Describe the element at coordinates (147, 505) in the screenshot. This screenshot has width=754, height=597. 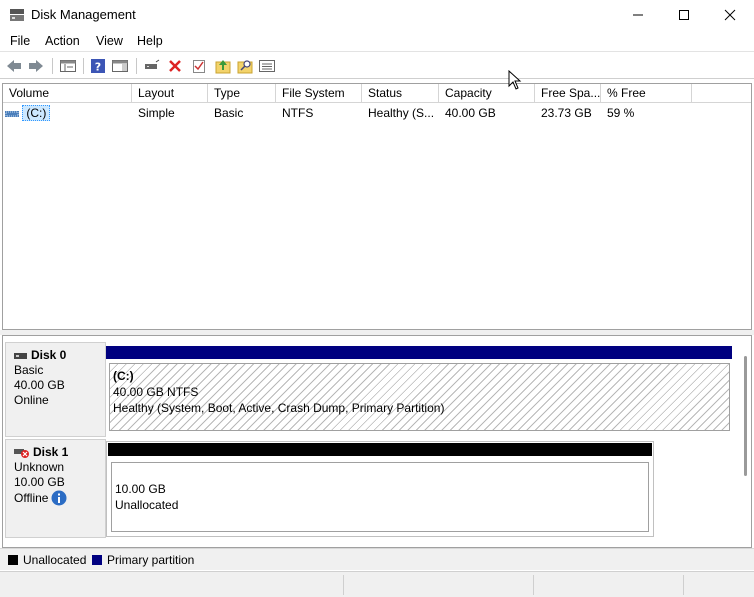
I see `unallocated-status: Unallocated` at that location.